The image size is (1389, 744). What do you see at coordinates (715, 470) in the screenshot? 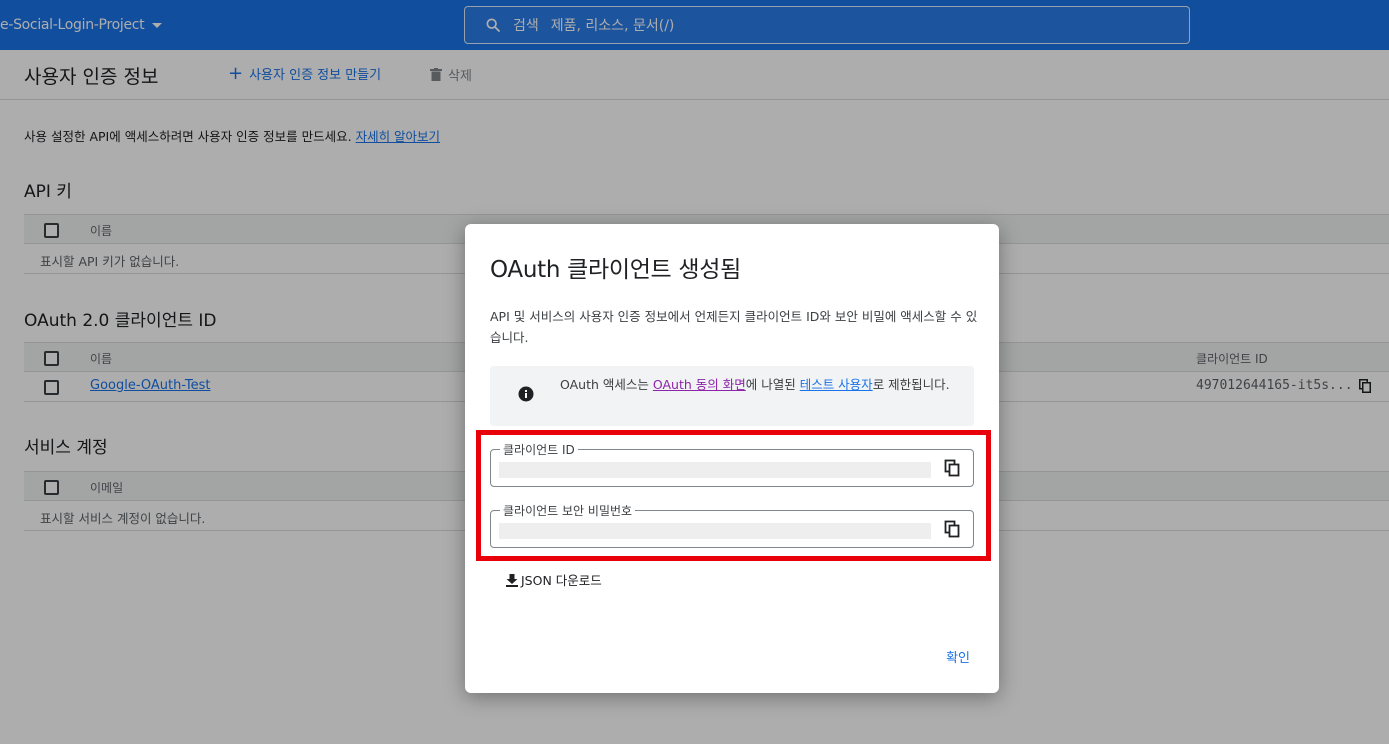
I see `client-id-value-redacted` at bounding box center [715, 470].